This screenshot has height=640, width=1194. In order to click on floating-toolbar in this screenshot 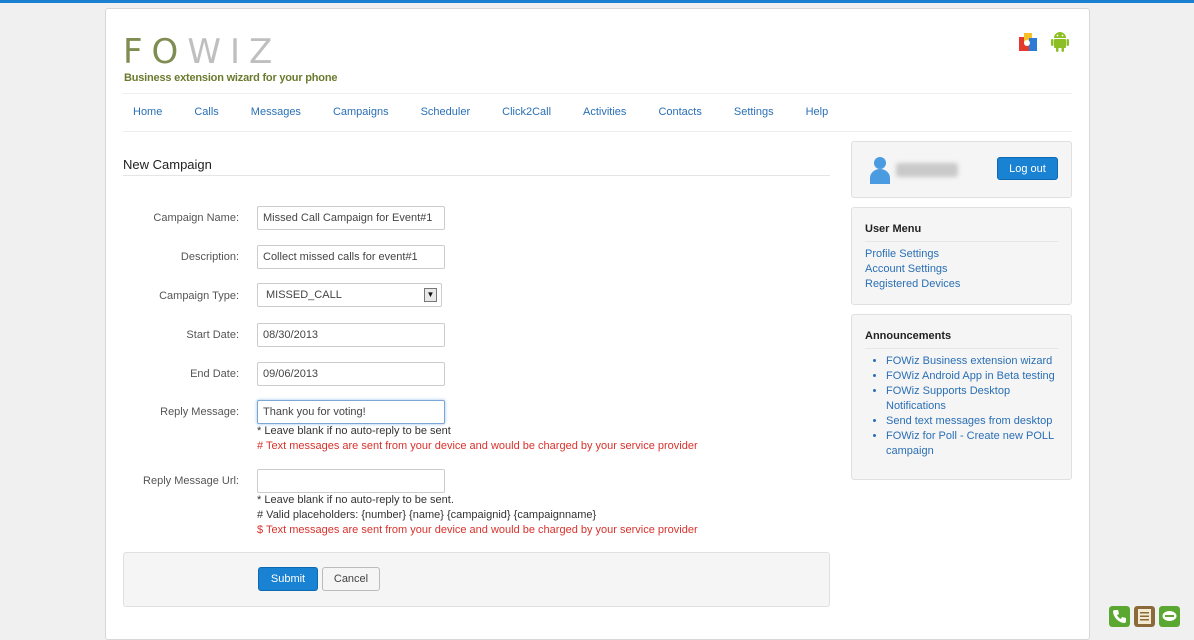, I will do `click(1144, 616)`.